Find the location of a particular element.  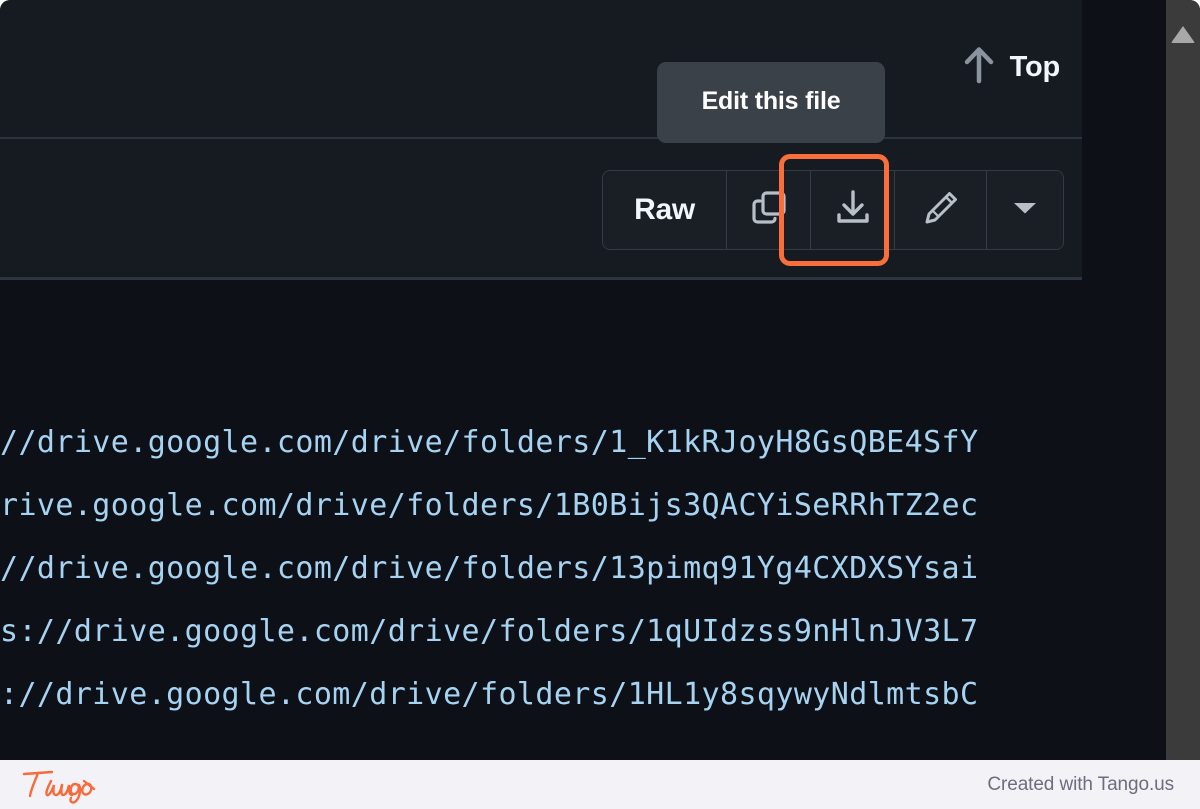

file-actions-toolbar: Raw is located at coordinates (875, 210).